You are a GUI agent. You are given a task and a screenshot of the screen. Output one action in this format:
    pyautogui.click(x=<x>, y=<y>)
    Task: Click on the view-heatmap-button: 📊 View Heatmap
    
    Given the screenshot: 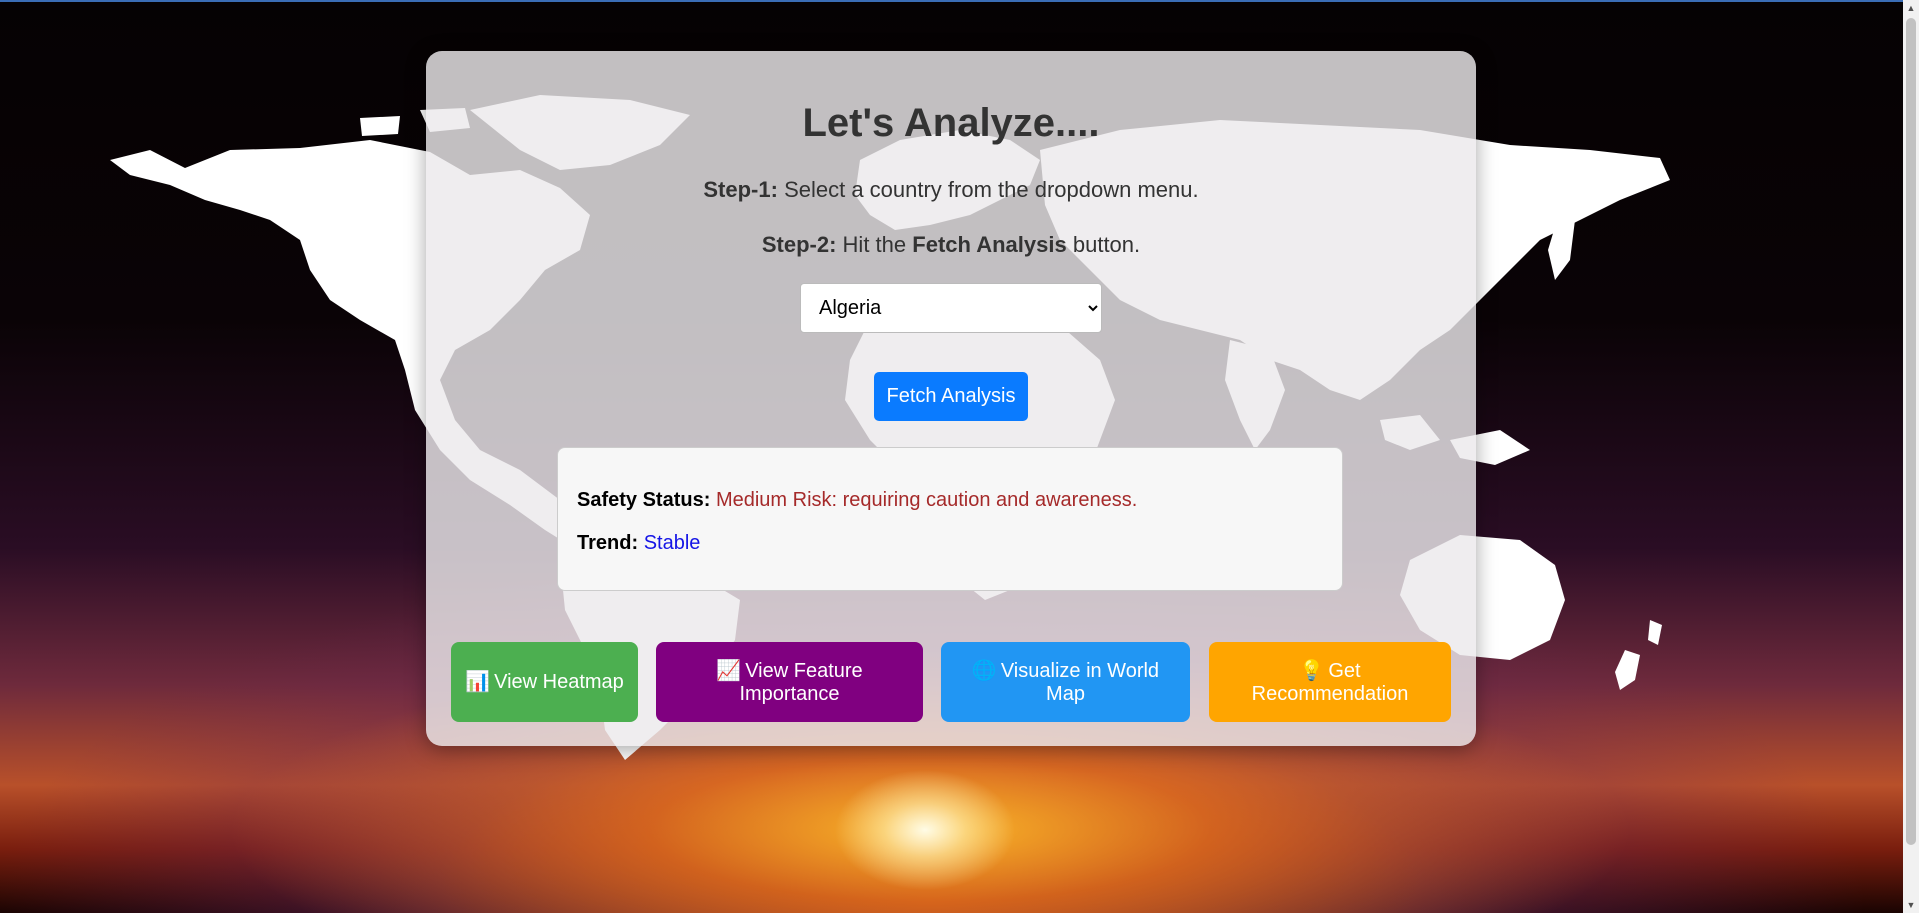 What is the action you would take?
    pyautogui.click(x=544, y=682)
    